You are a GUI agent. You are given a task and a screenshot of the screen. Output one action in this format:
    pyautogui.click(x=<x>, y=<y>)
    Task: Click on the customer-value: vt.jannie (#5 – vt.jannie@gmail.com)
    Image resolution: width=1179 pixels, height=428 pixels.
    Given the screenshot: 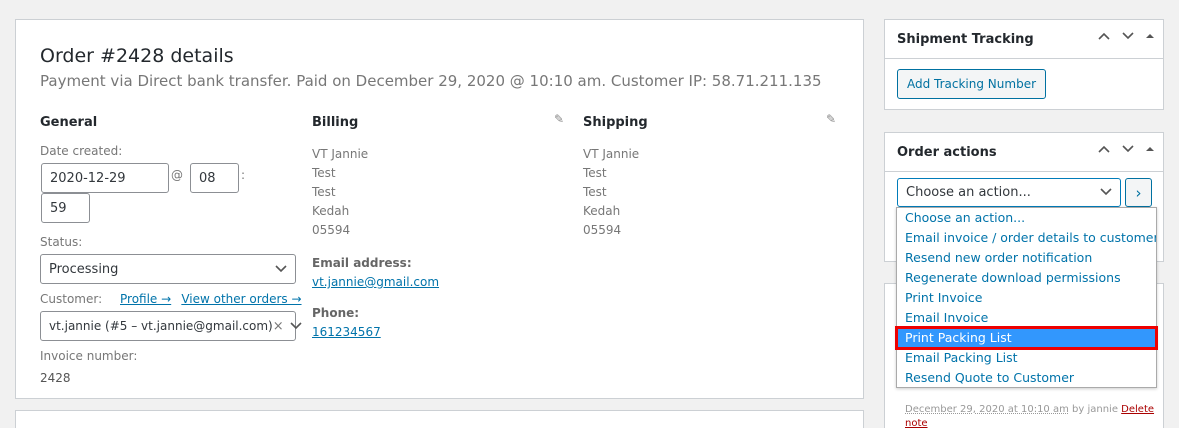 What is the action you would take?
    pyautogui.click(x=161, y=326)
    